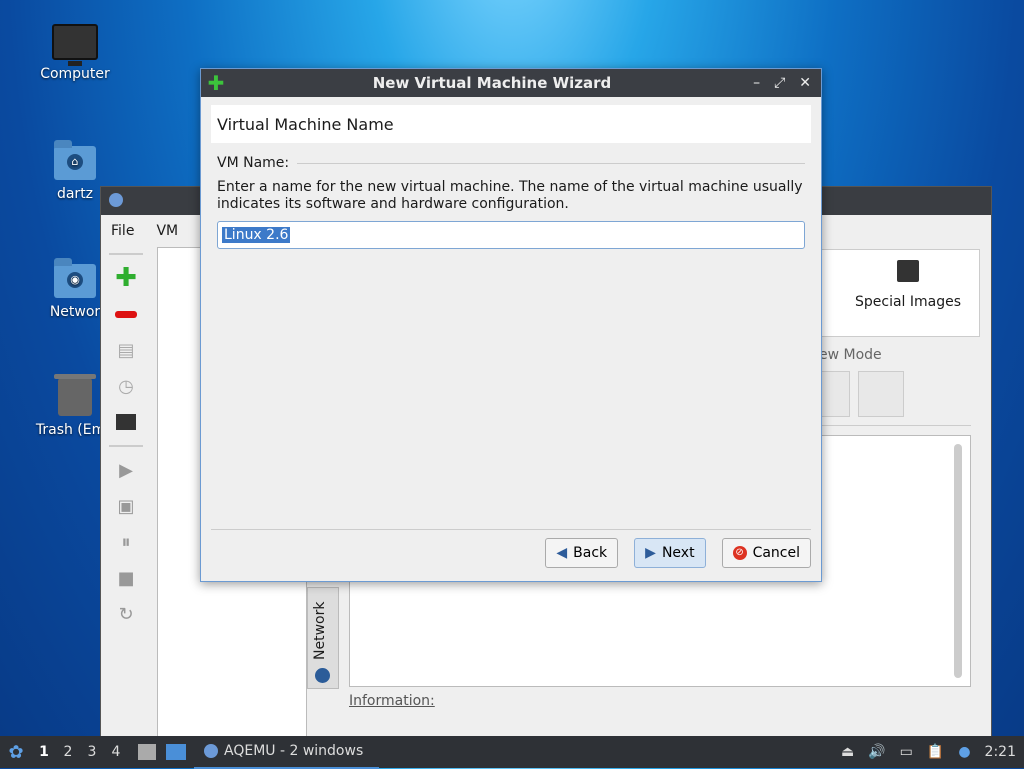  Describe the element at coordinates (776, 553) in the screenshot. I see `cancel-button-label: Cancel` at that location.